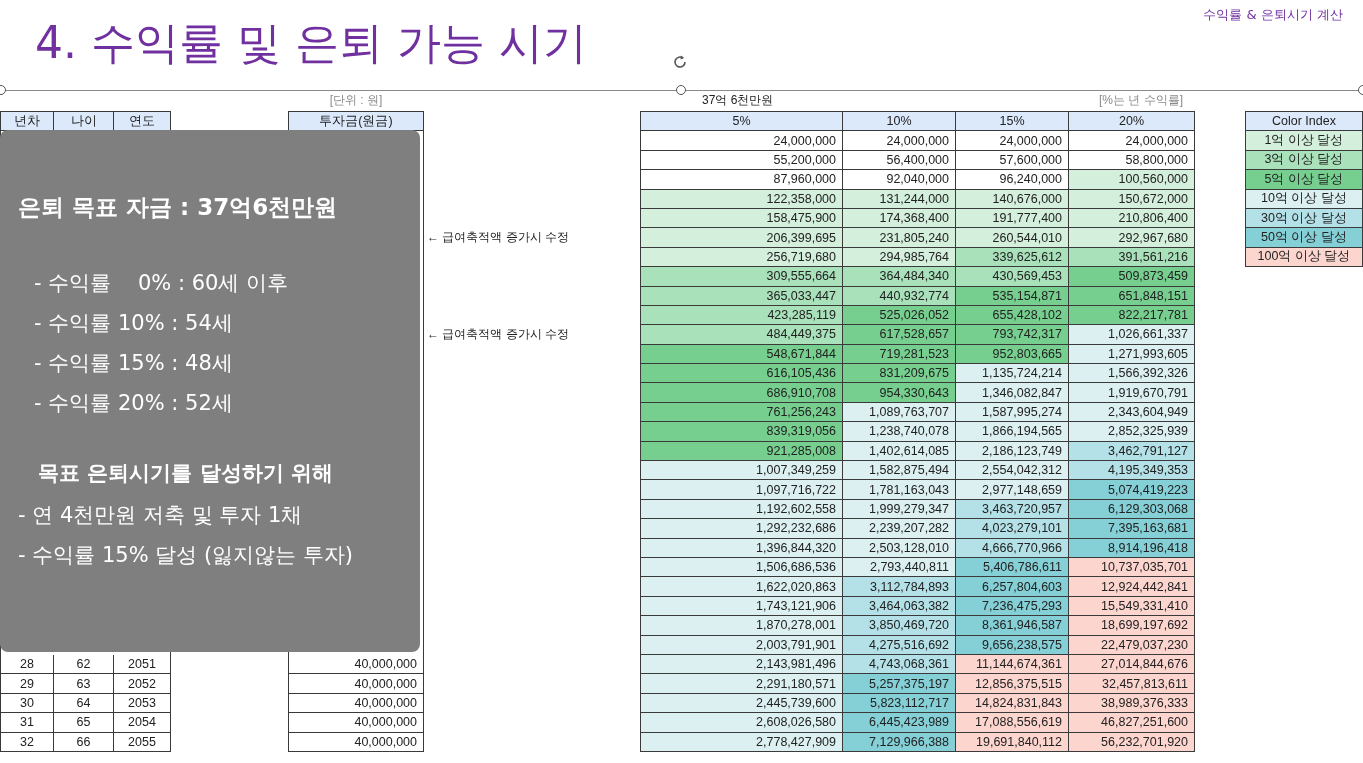 This screenshot has height=763, width=1363. Describe the element at coordinates (899, 315) in the screenshot. I see `table-cell: 525,026,052` at that location.